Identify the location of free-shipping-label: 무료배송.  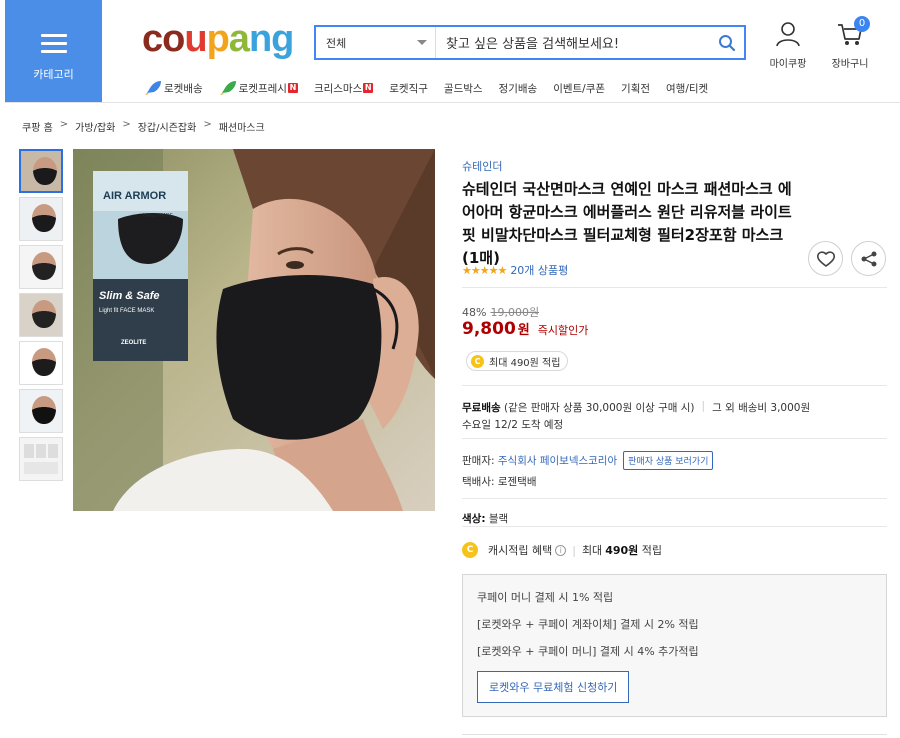
(481, 408).